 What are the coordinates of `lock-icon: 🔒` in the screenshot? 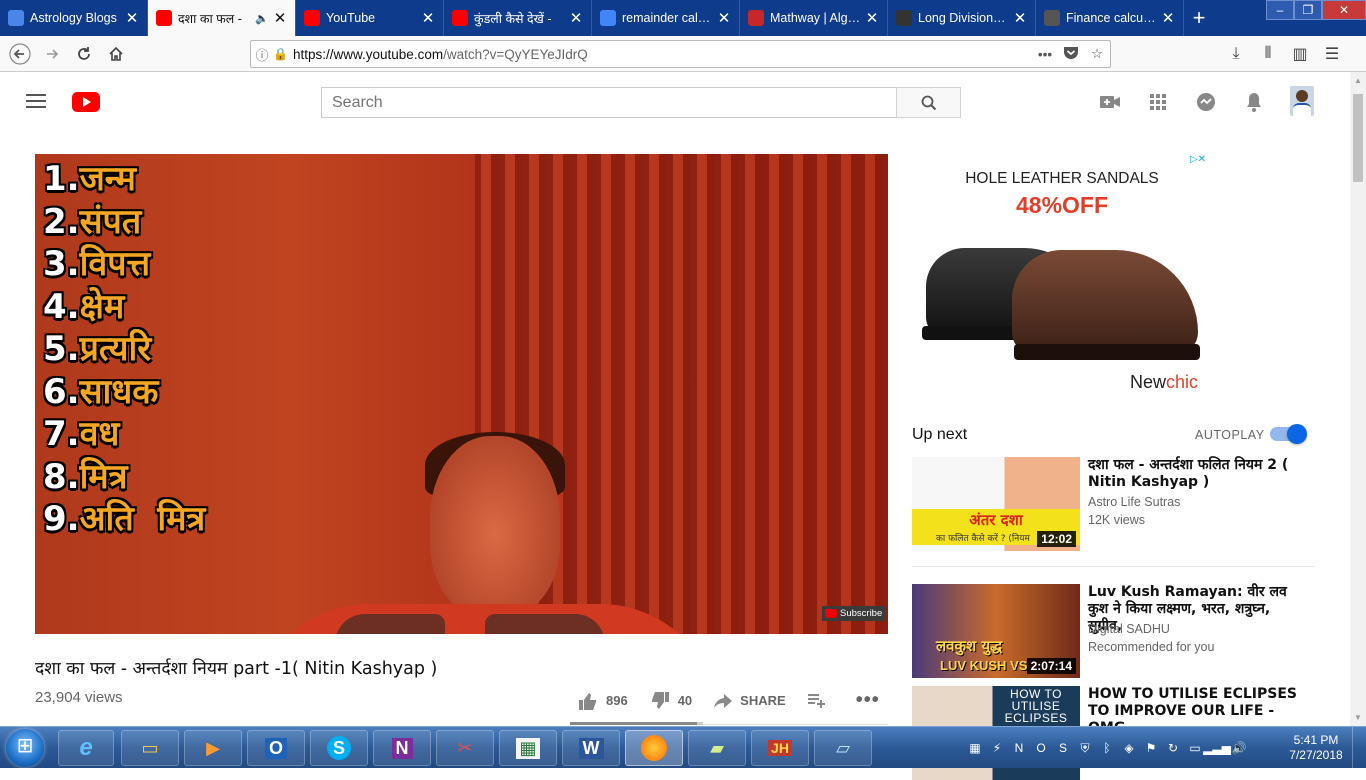 It's located at (280, 54).